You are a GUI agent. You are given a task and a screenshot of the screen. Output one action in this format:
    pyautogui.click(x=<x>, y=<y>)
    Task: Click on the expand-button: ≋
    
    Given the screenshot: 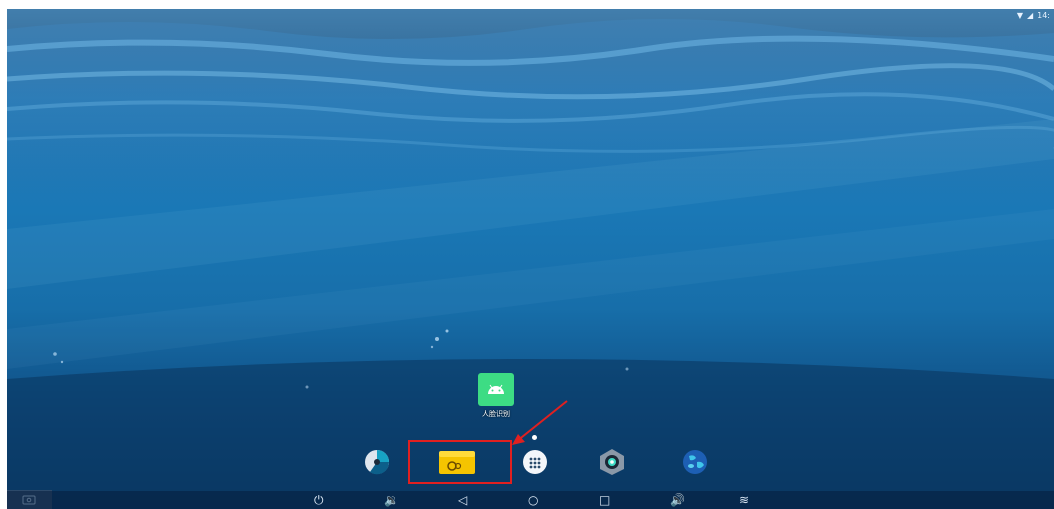 What is the action you would take?
    pyautogui.click(x=744, y=500)
    